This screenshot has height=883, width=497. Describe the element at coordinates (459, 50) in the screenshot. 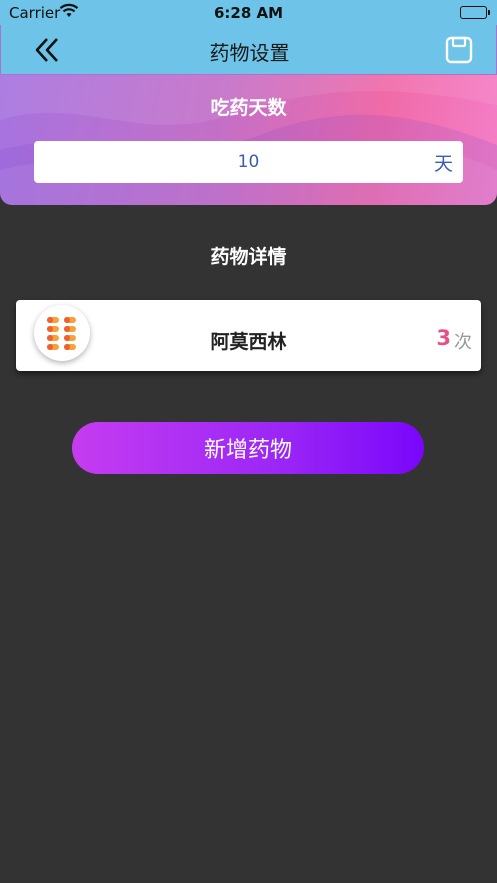

I see `floppy-save-icon` at that location.